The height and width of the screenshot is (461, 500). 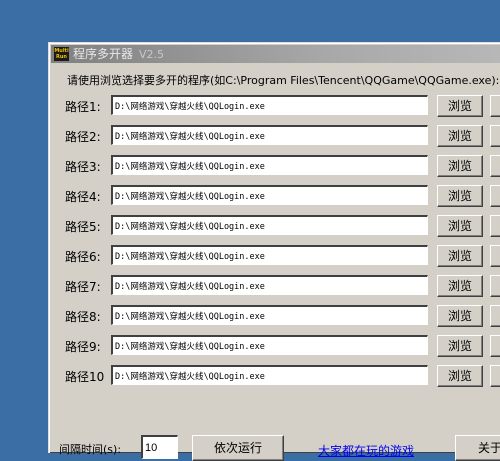 What do you see at coordinates (83, 167) in the screenshot?
I see `path-label: 路径3:` at bounding box center [83, 167].